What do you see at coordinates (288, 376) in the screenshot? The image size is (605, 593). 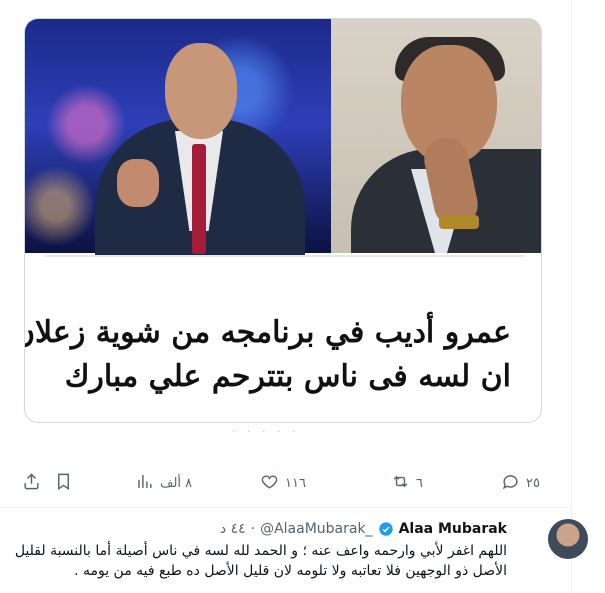 I see `media-caption-line-2: ان لسه فى ناس بتترحم علي مبارك` at bounding box center [288, 376].